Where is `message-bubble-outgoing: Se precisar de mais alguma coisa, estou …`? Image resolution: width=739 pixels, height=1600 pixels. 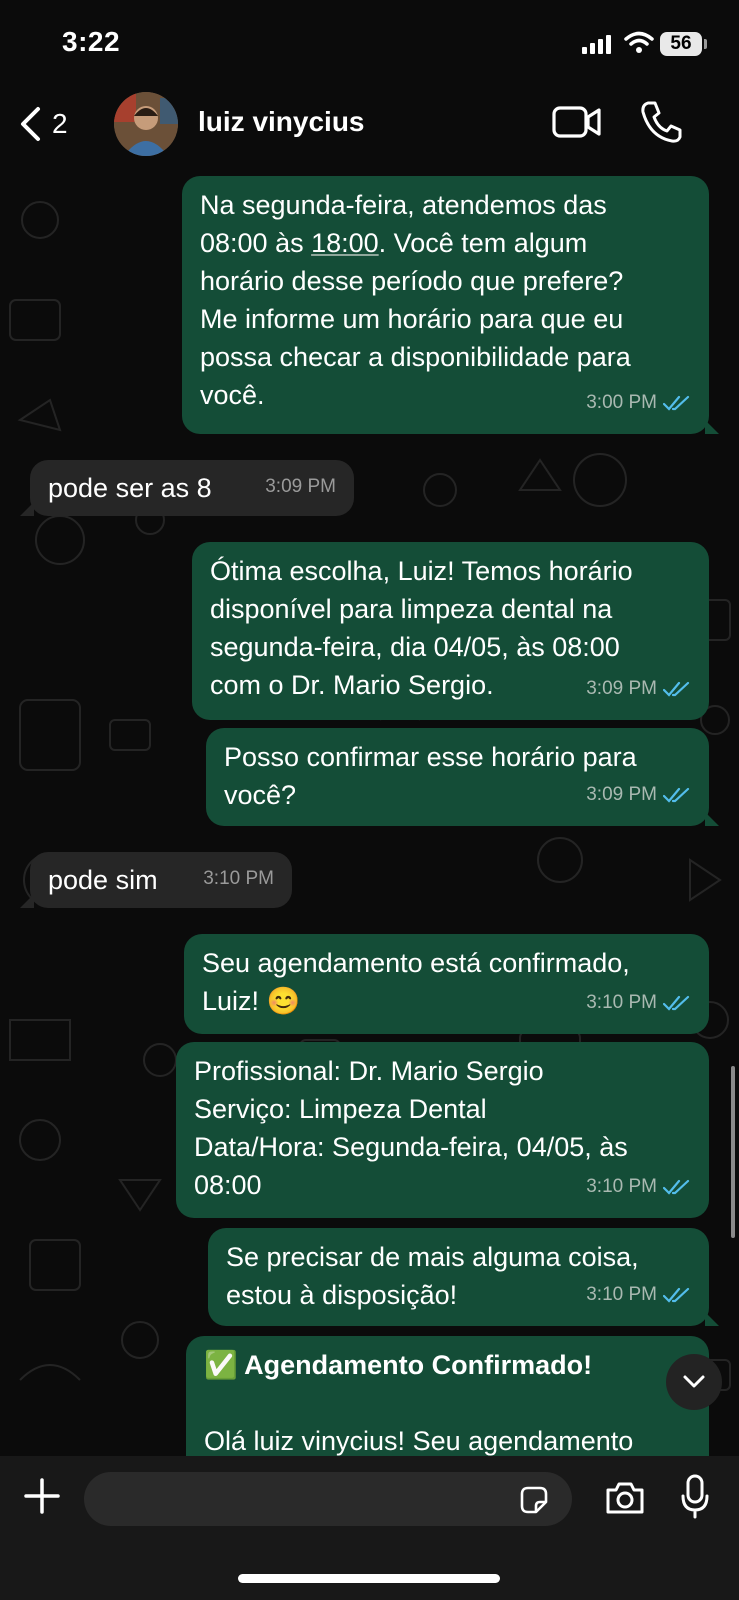
message-bubble-outgoing: Se precisar de mais alguma coisa, estou … is located at coordinates (463, 1277).